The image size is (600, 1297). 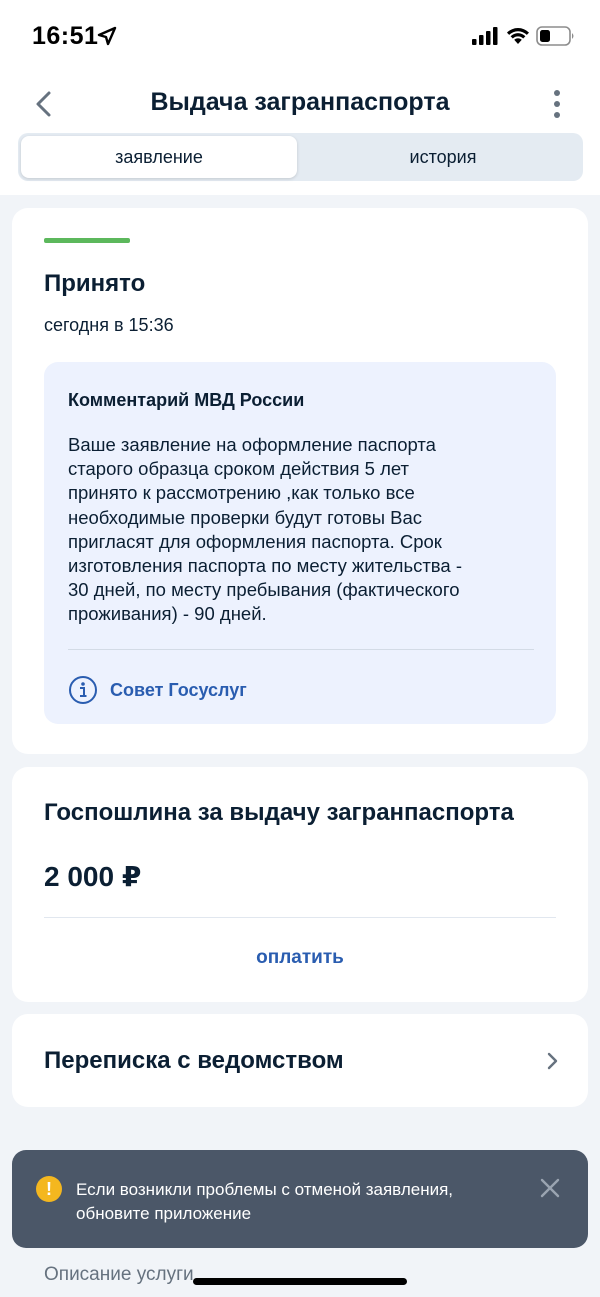 What do you see at coordinates (300, 35) in the screenshot?
I see `status-bar: 16:51` at bounding box center [300, 35].